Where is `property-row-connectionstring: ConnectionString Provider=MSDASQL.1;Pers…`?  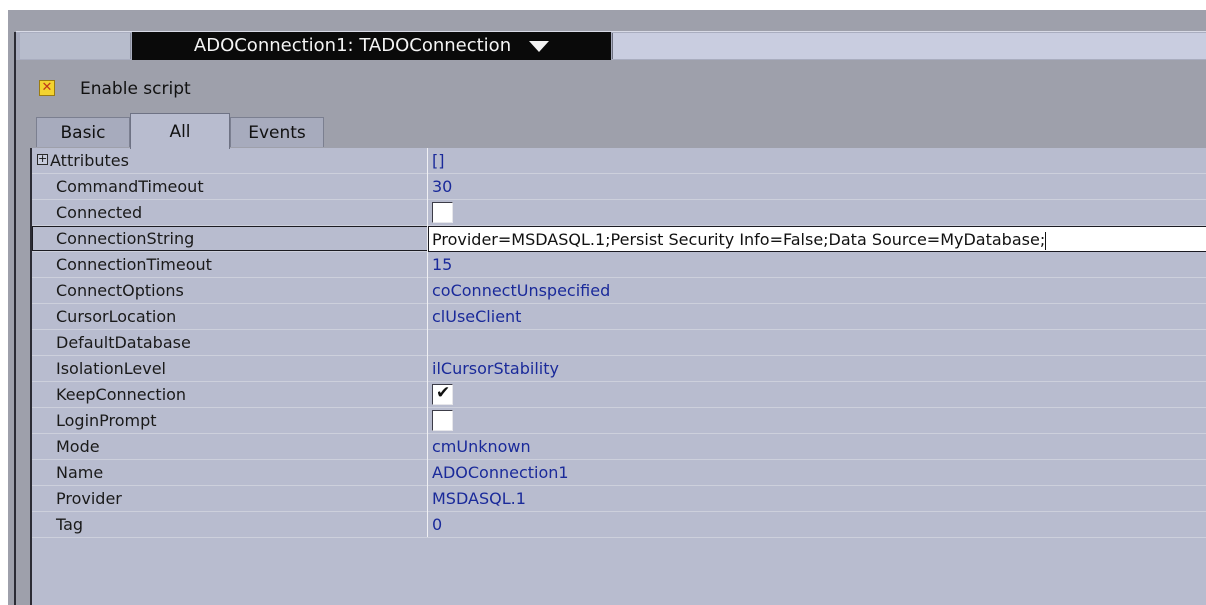 property-row-connectionstring: ConnectionString Provider=MSDASQL.1;Pers… is located at coordinates (619, 239).